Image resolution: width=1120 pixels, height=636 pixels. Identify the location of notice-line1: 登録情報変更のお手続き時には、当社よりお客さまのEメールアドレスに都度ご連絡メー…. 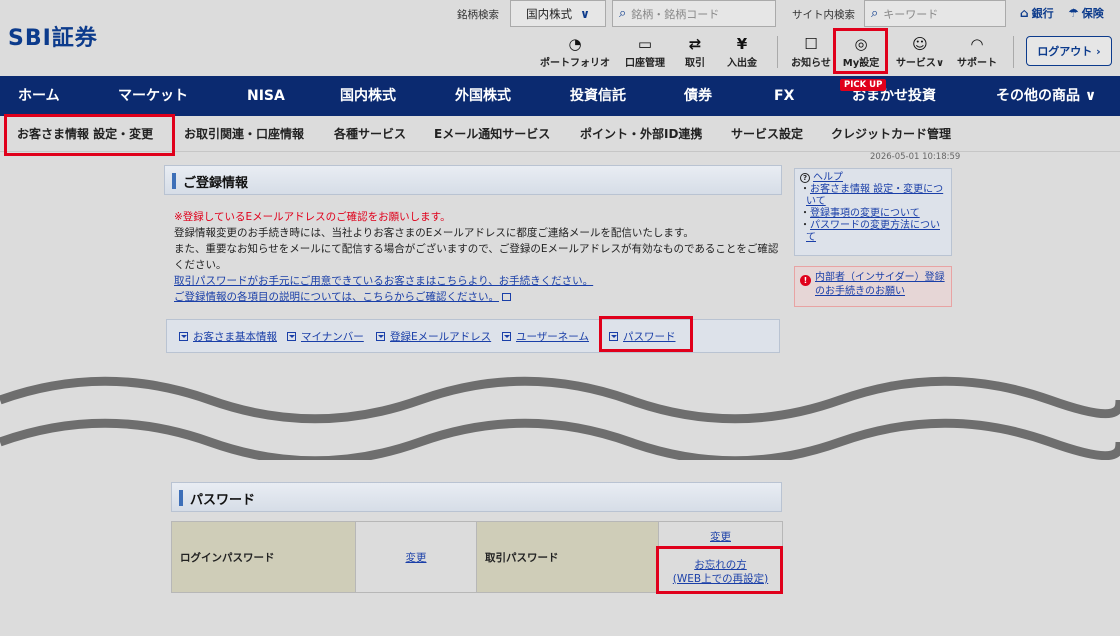
(434, 233).